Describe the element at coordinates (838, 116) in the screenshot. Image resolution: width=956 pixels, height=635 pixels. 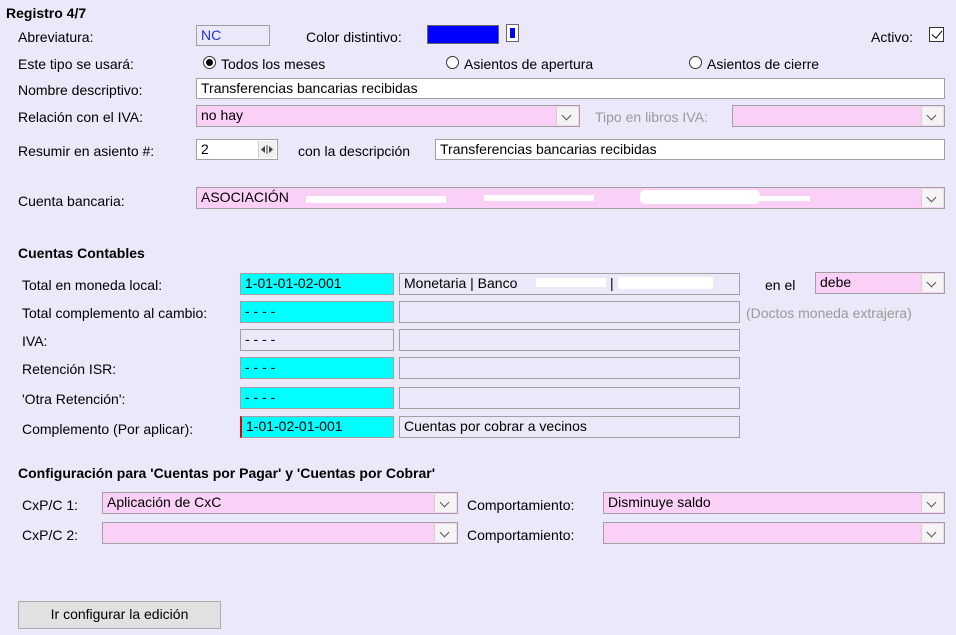
I see `tipo-iva-select` at that location.